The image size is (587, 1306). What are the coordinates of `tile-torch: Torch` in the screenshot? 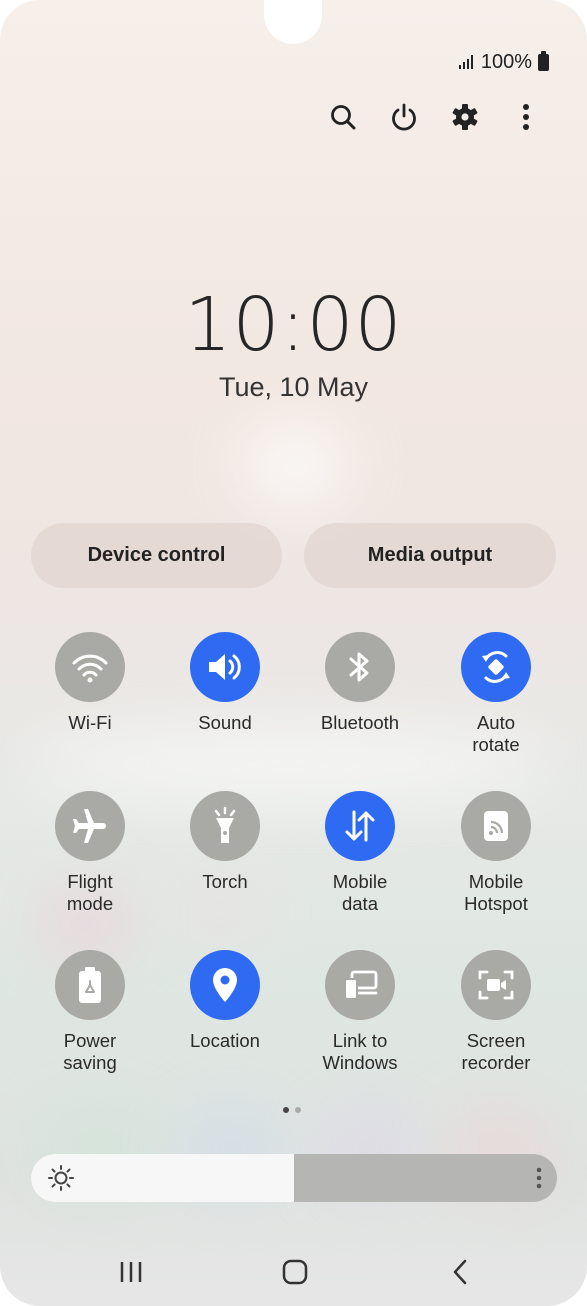 It's located at (225, 842).